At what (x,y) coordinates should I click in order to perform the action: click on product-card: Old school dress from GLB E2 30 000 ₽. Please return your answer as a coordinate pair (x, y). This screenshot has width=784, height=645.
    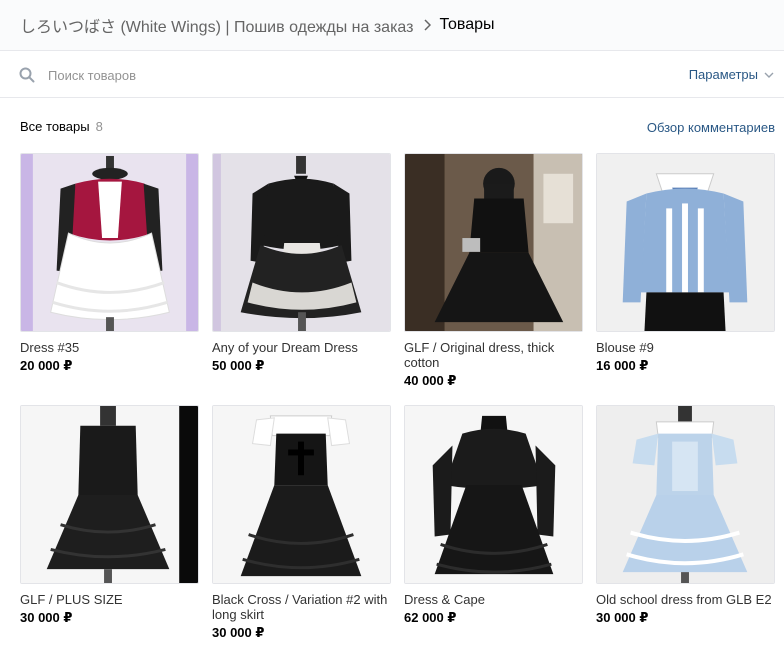
    Looking at the image, I should click on (685, 522).